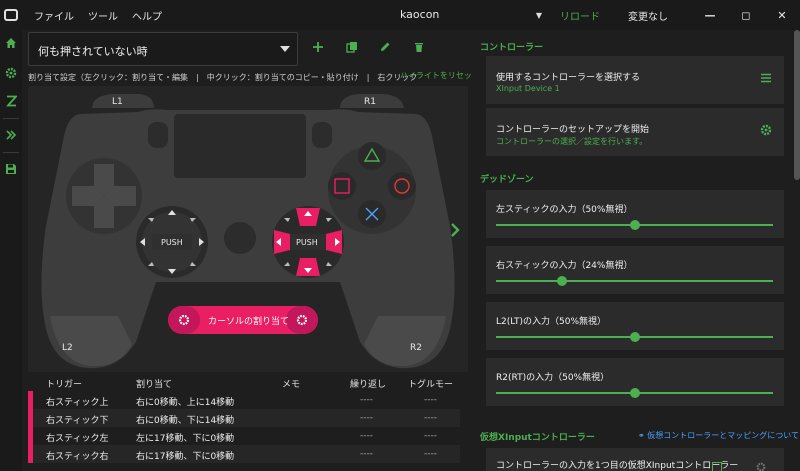 This screenshot has width=800, height=471. Describe the element at coordinates (723, 435) in the screenshot. I see `virtual-mapping-link-label: 仮想コントローラーとマッピングについて` at that location.